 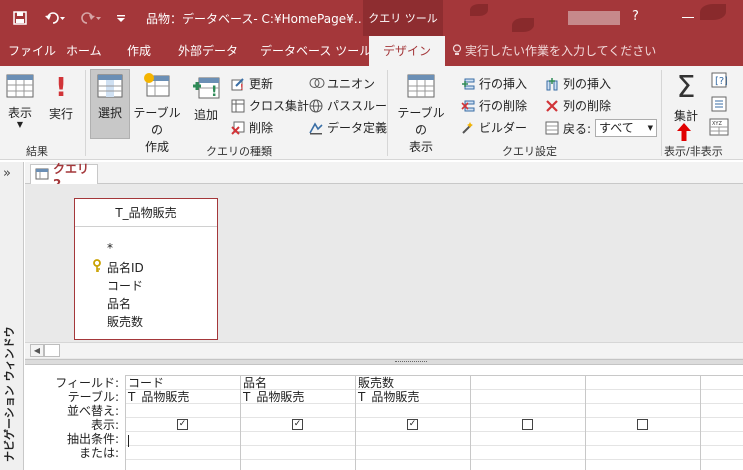 I want to click on splitter-grip, so click(x=411, y=362).